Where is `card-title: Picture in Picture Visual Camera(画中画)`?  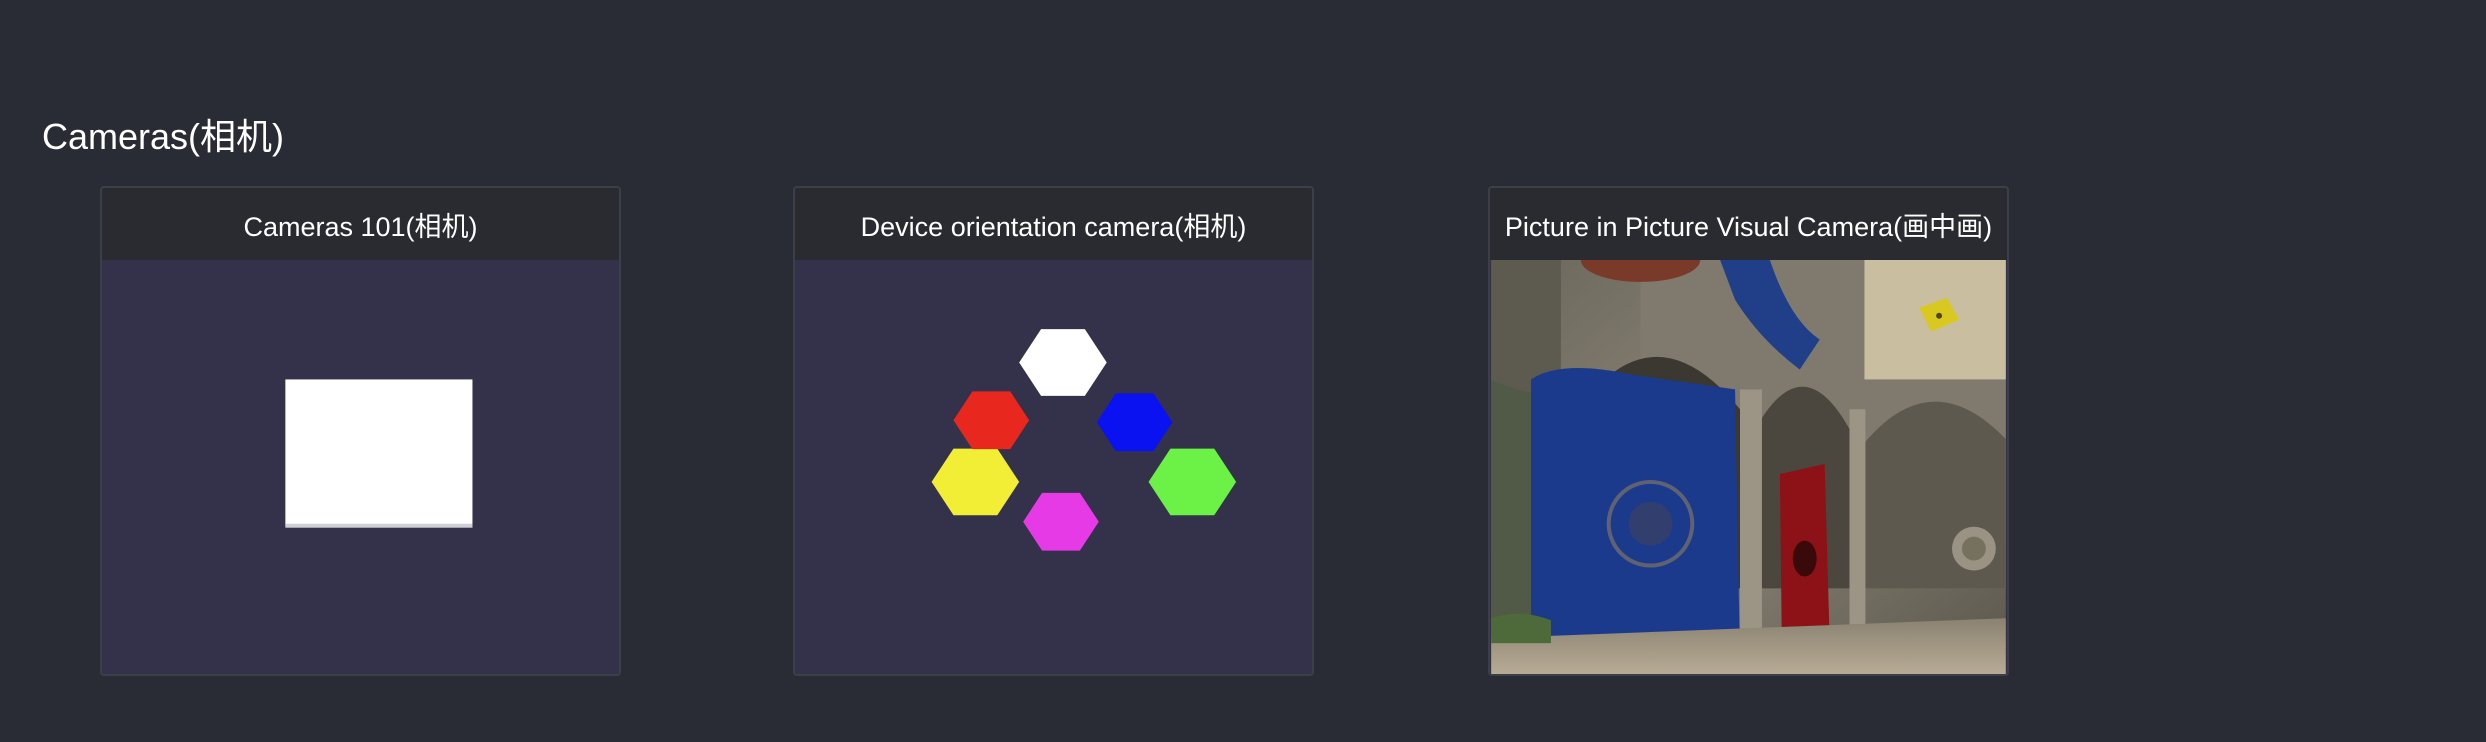 card-title: Picture in Picture Visual Camera(画中画) is located at coordinates (1748, 224).